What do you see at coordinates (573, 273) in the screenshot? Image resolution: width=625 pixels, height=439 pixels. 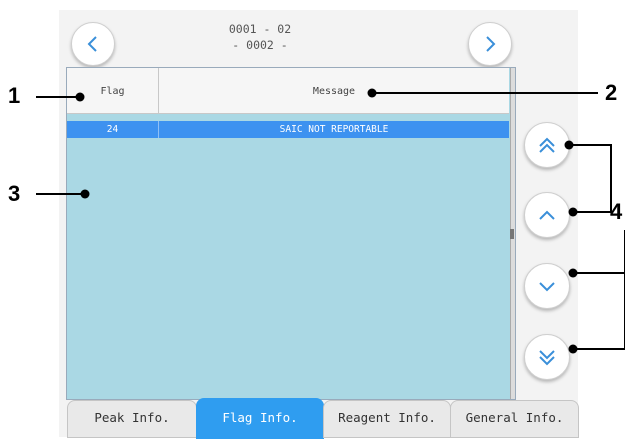 I see `callout-dot-4c` at bounding box center [573, 273].